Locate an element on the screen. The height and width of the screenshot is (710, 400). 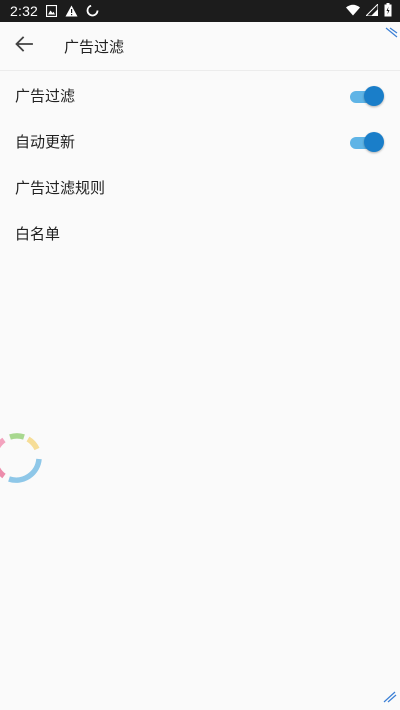
status-right-icons is located at coordinates (369, 10).